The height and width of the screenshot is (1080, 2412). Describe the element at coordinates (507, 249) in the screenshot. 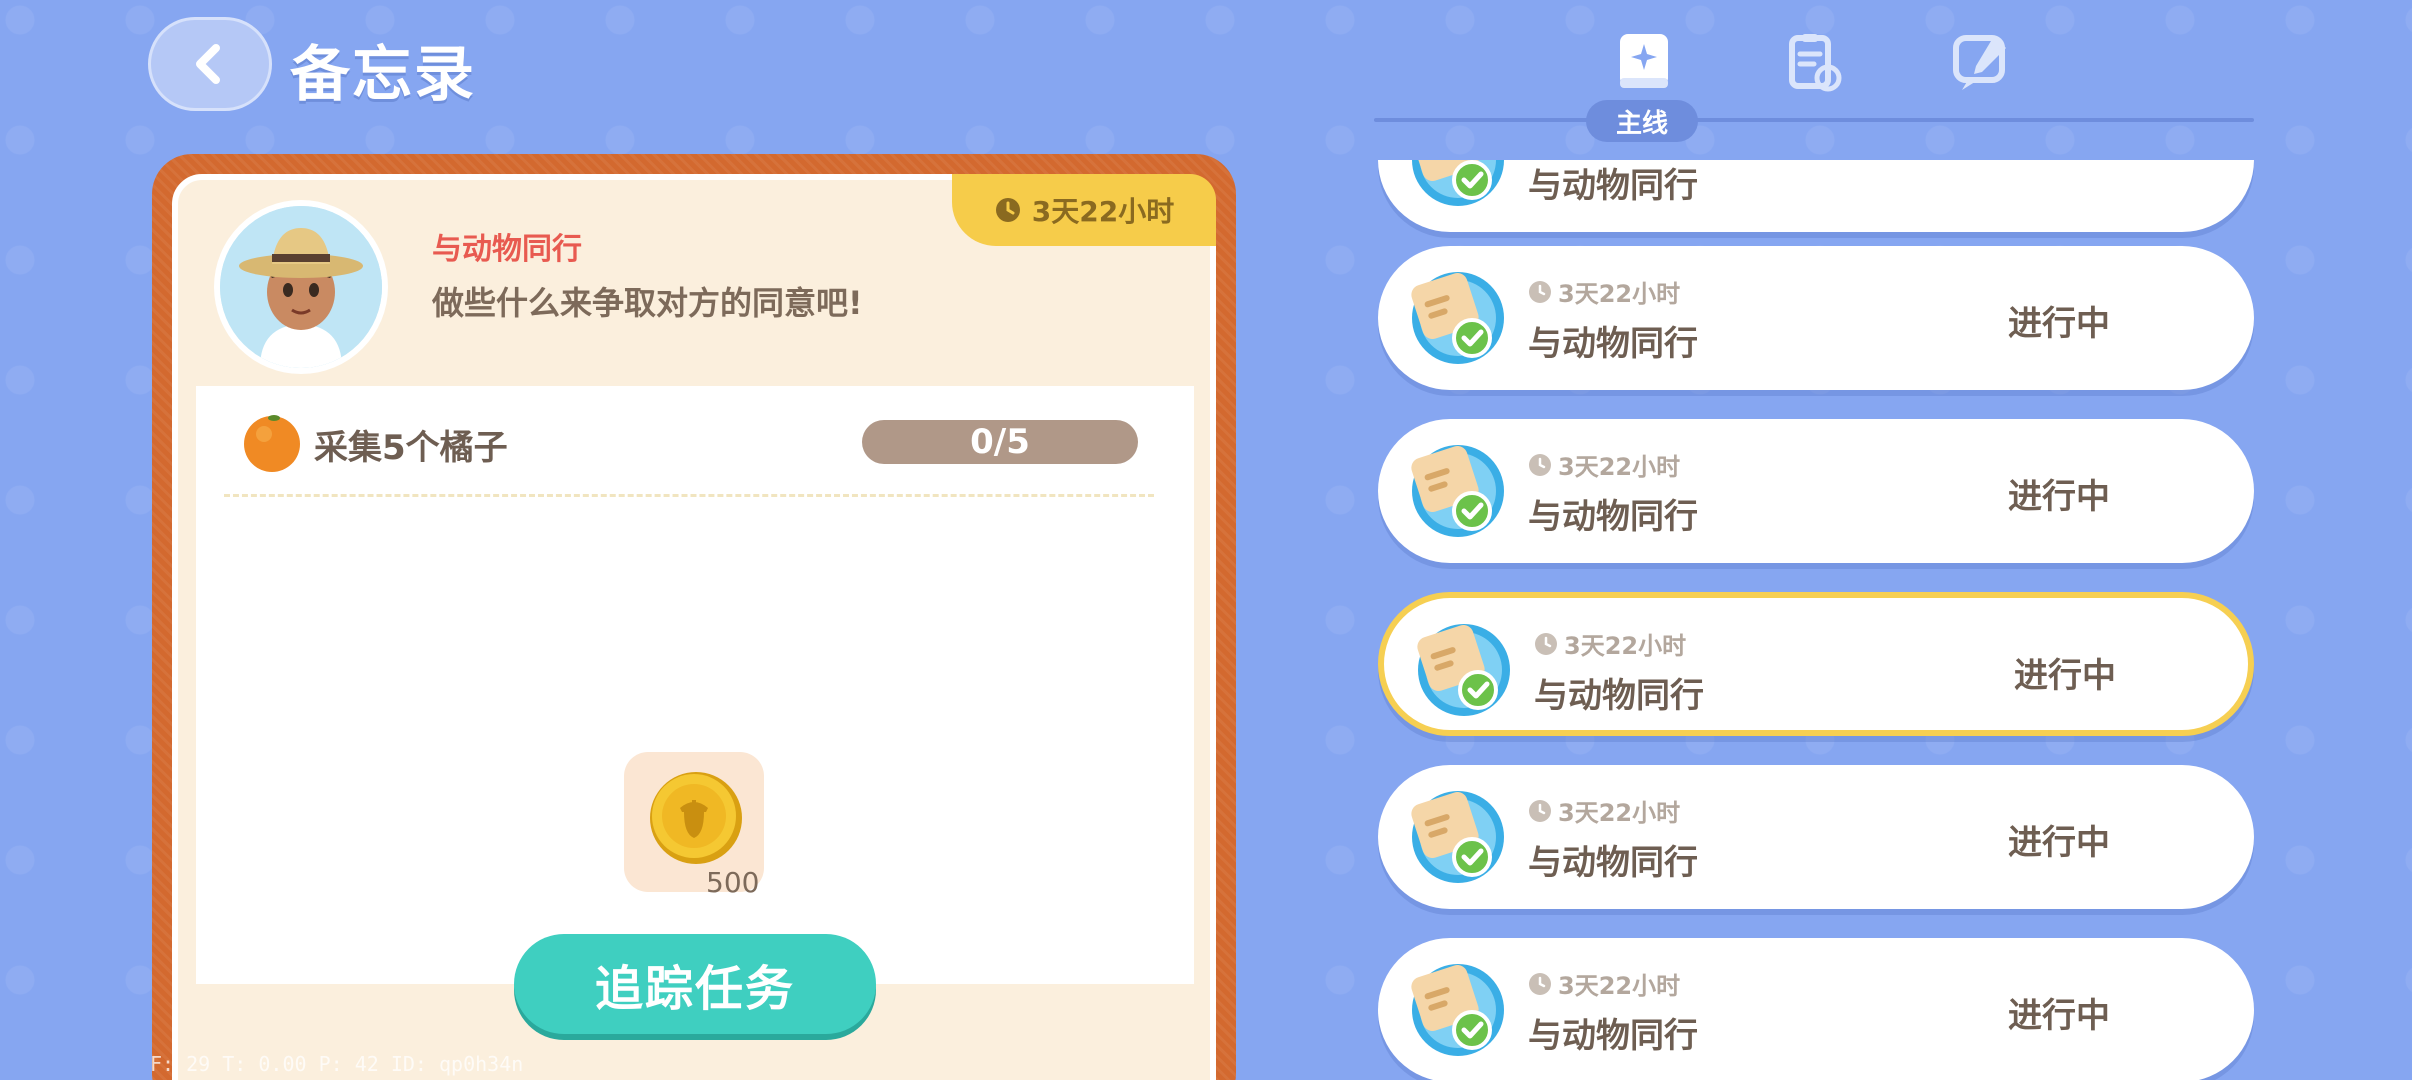

I see `quest-name: 与动物同行` at that location.